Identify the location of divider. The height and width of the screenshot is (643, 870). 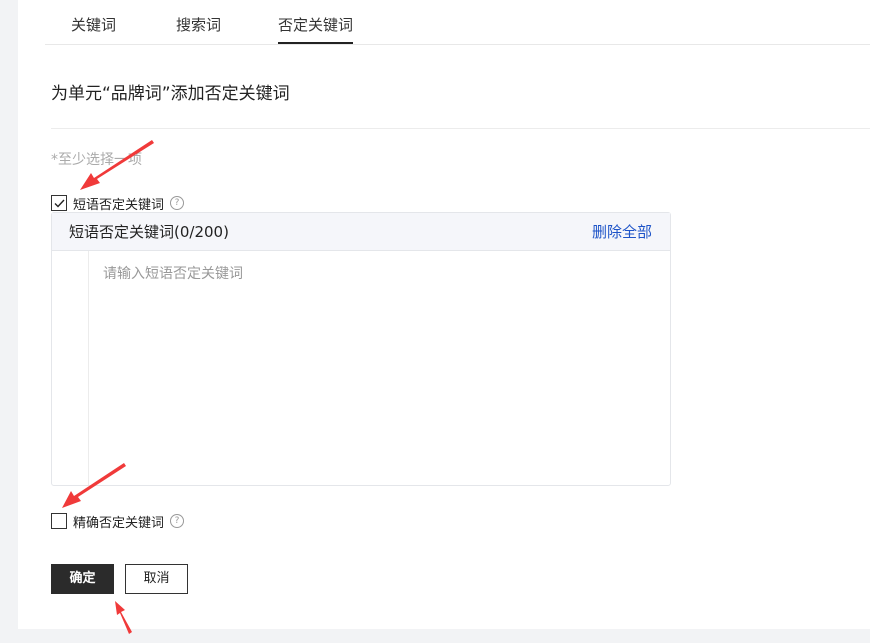
(460, 128).